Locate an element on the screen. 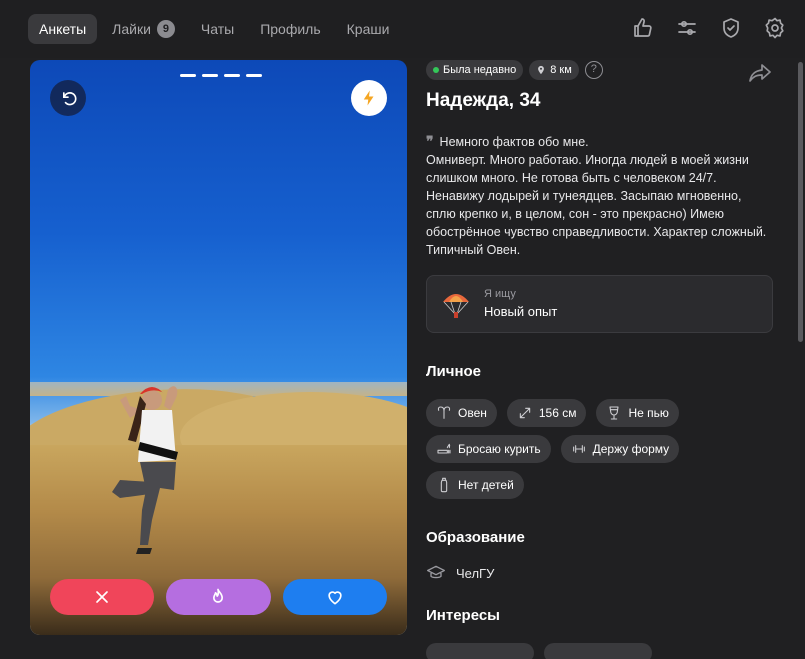 This screenshot has height=659, width=805. tag-label: Бросаю курить is located at coordinates (499, 449).